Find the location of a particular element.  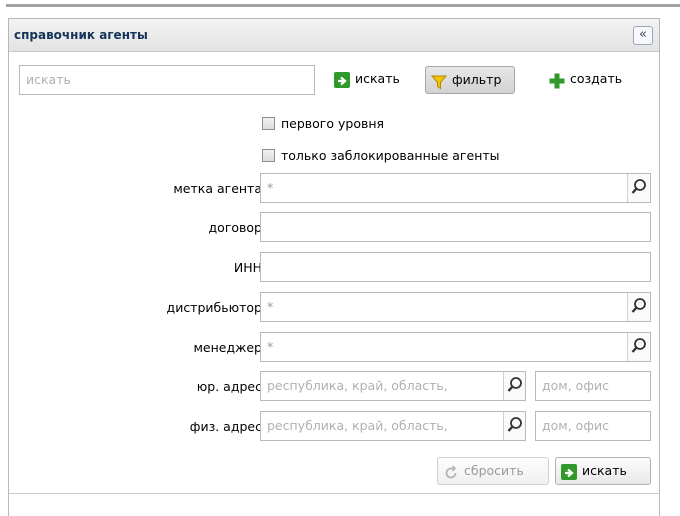

reset-button-label: сбросить is located at coordinates (494, 470).